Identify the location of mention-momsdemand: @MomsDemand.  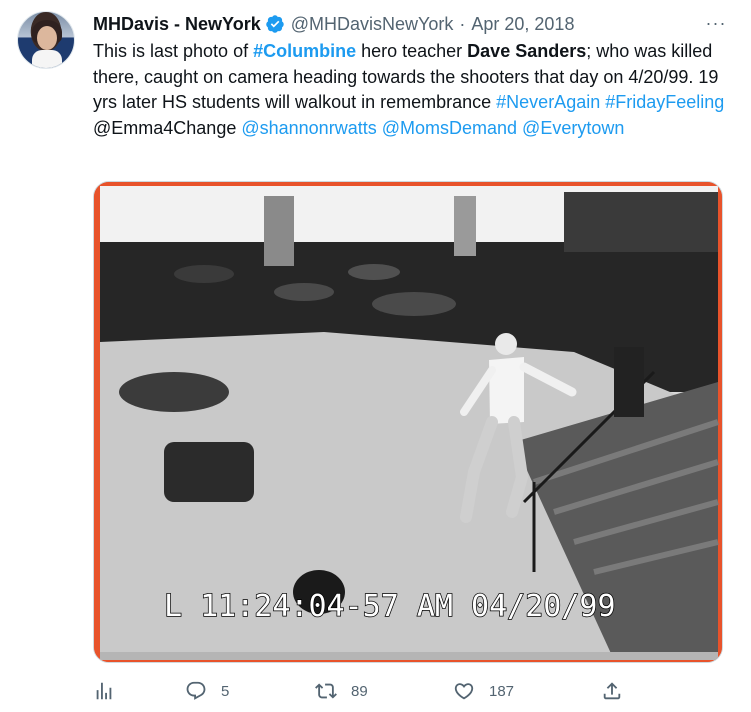
(449, 128).